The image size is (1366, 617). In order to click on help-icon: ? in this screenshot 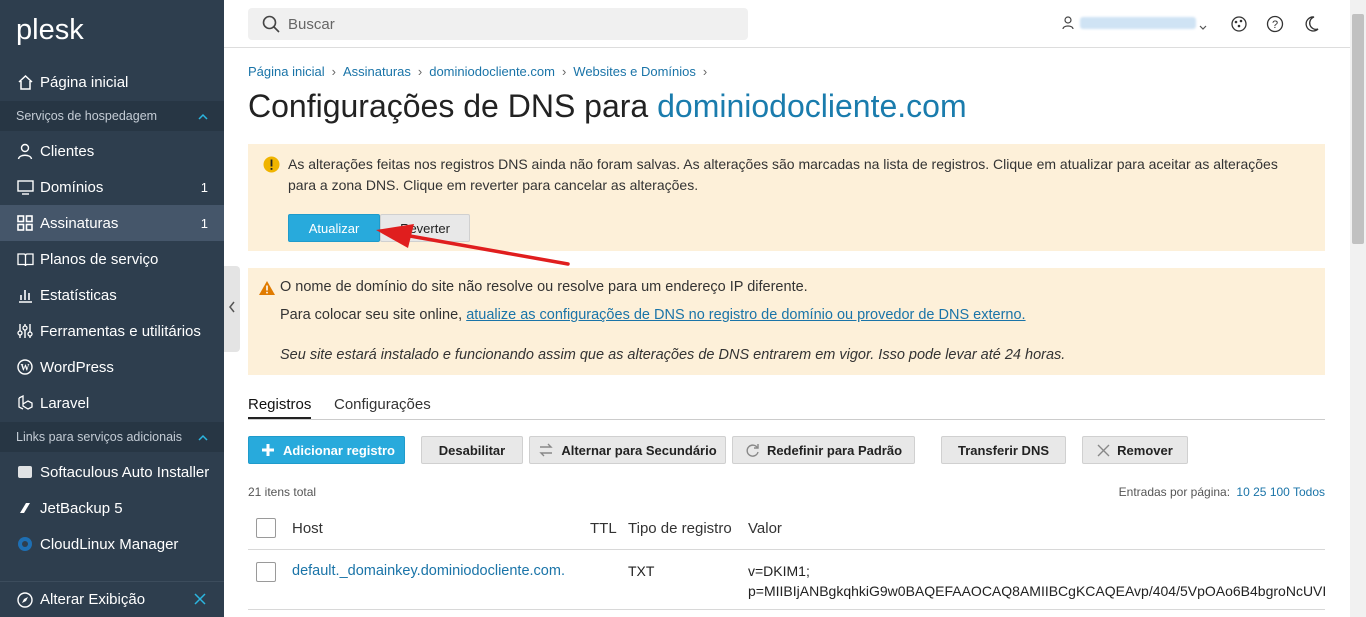, I will do `click(1275, 26)`.